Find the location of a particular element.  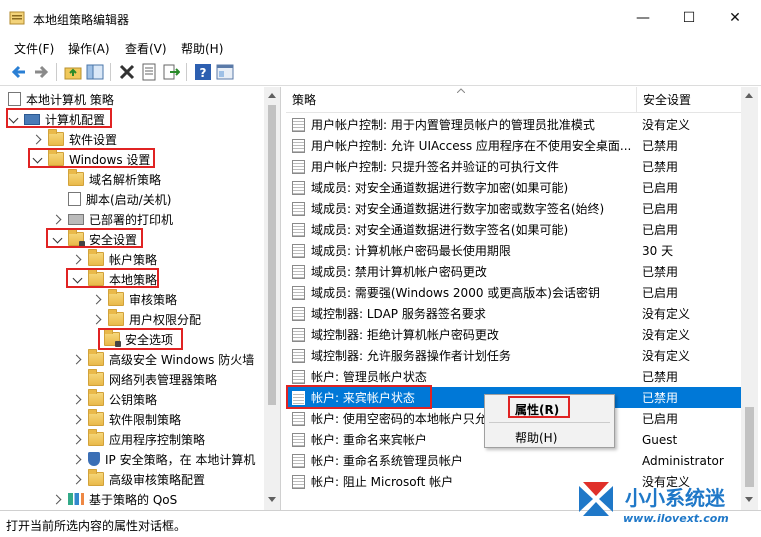

tree-item-network-list-manager: 网络列表管理器策略 is located at coordinates (144, 379).